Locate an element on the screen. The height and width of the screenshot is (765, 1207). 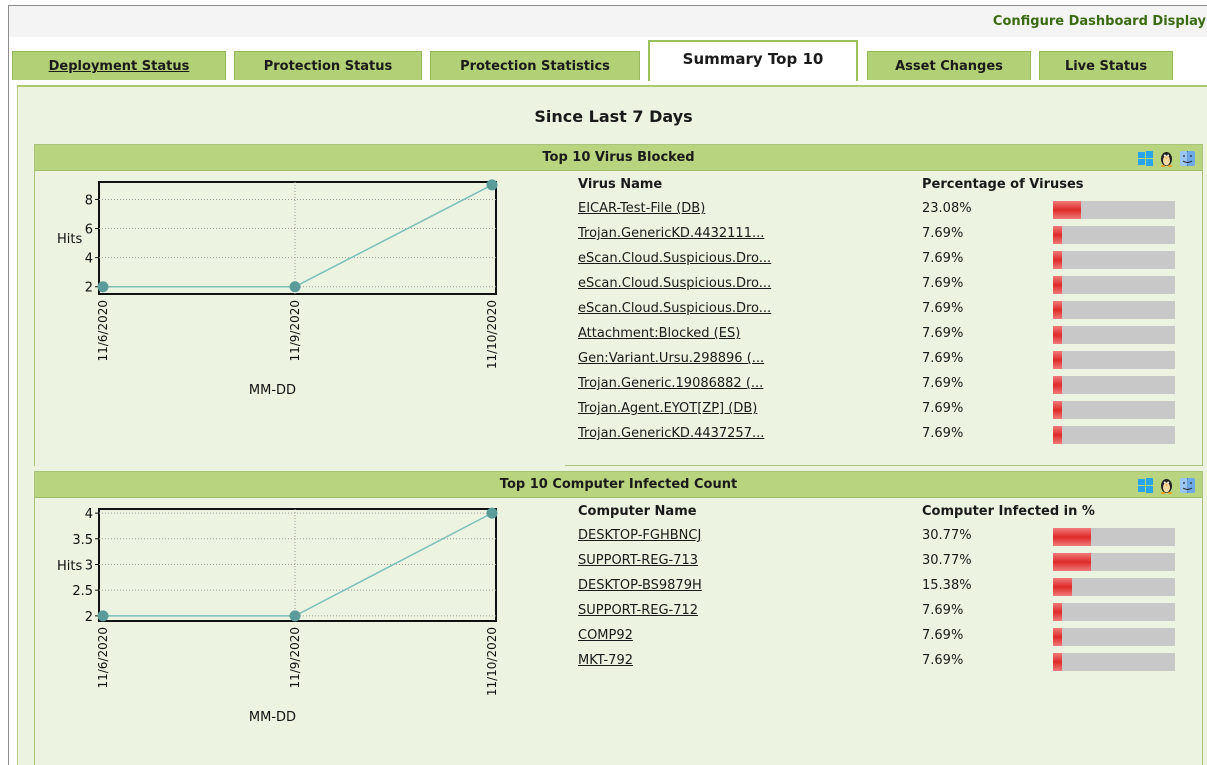
os-filter-icons is located at coordinates (1166, 158).